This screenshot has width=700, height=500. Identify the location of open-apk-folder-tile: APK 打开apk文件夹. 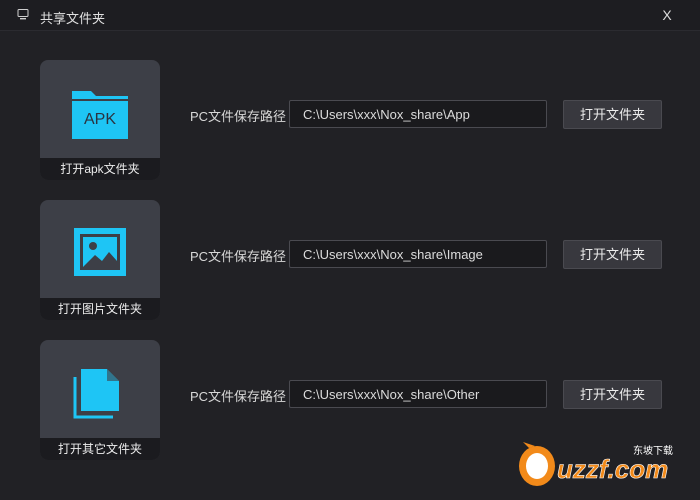
(100, 120).